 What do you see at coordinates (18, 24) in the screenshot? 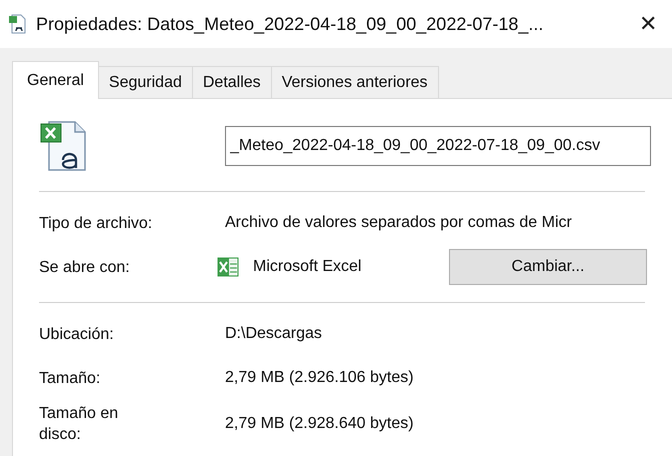
I see `file-icon` at bounding box center [18, 24].